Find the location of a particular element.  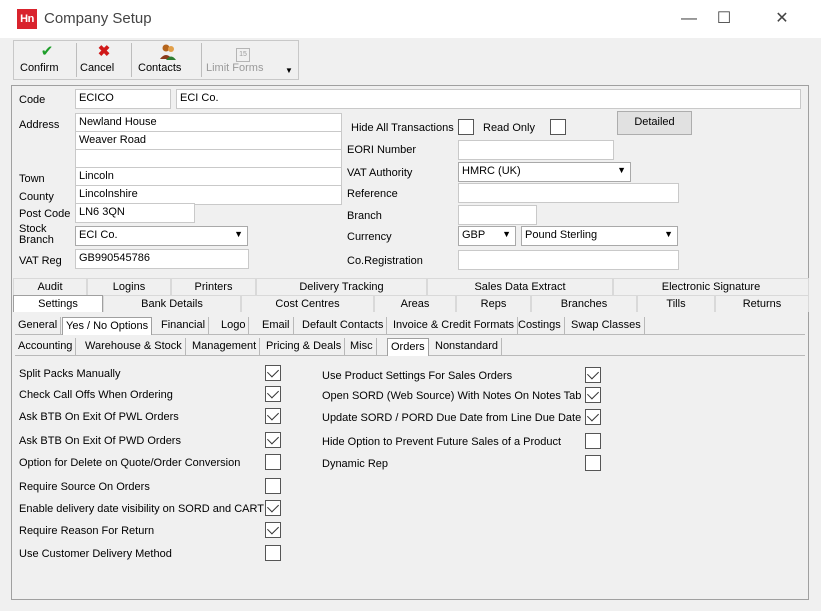

subtab-costings: Costings is located at coordinates (540, 326).